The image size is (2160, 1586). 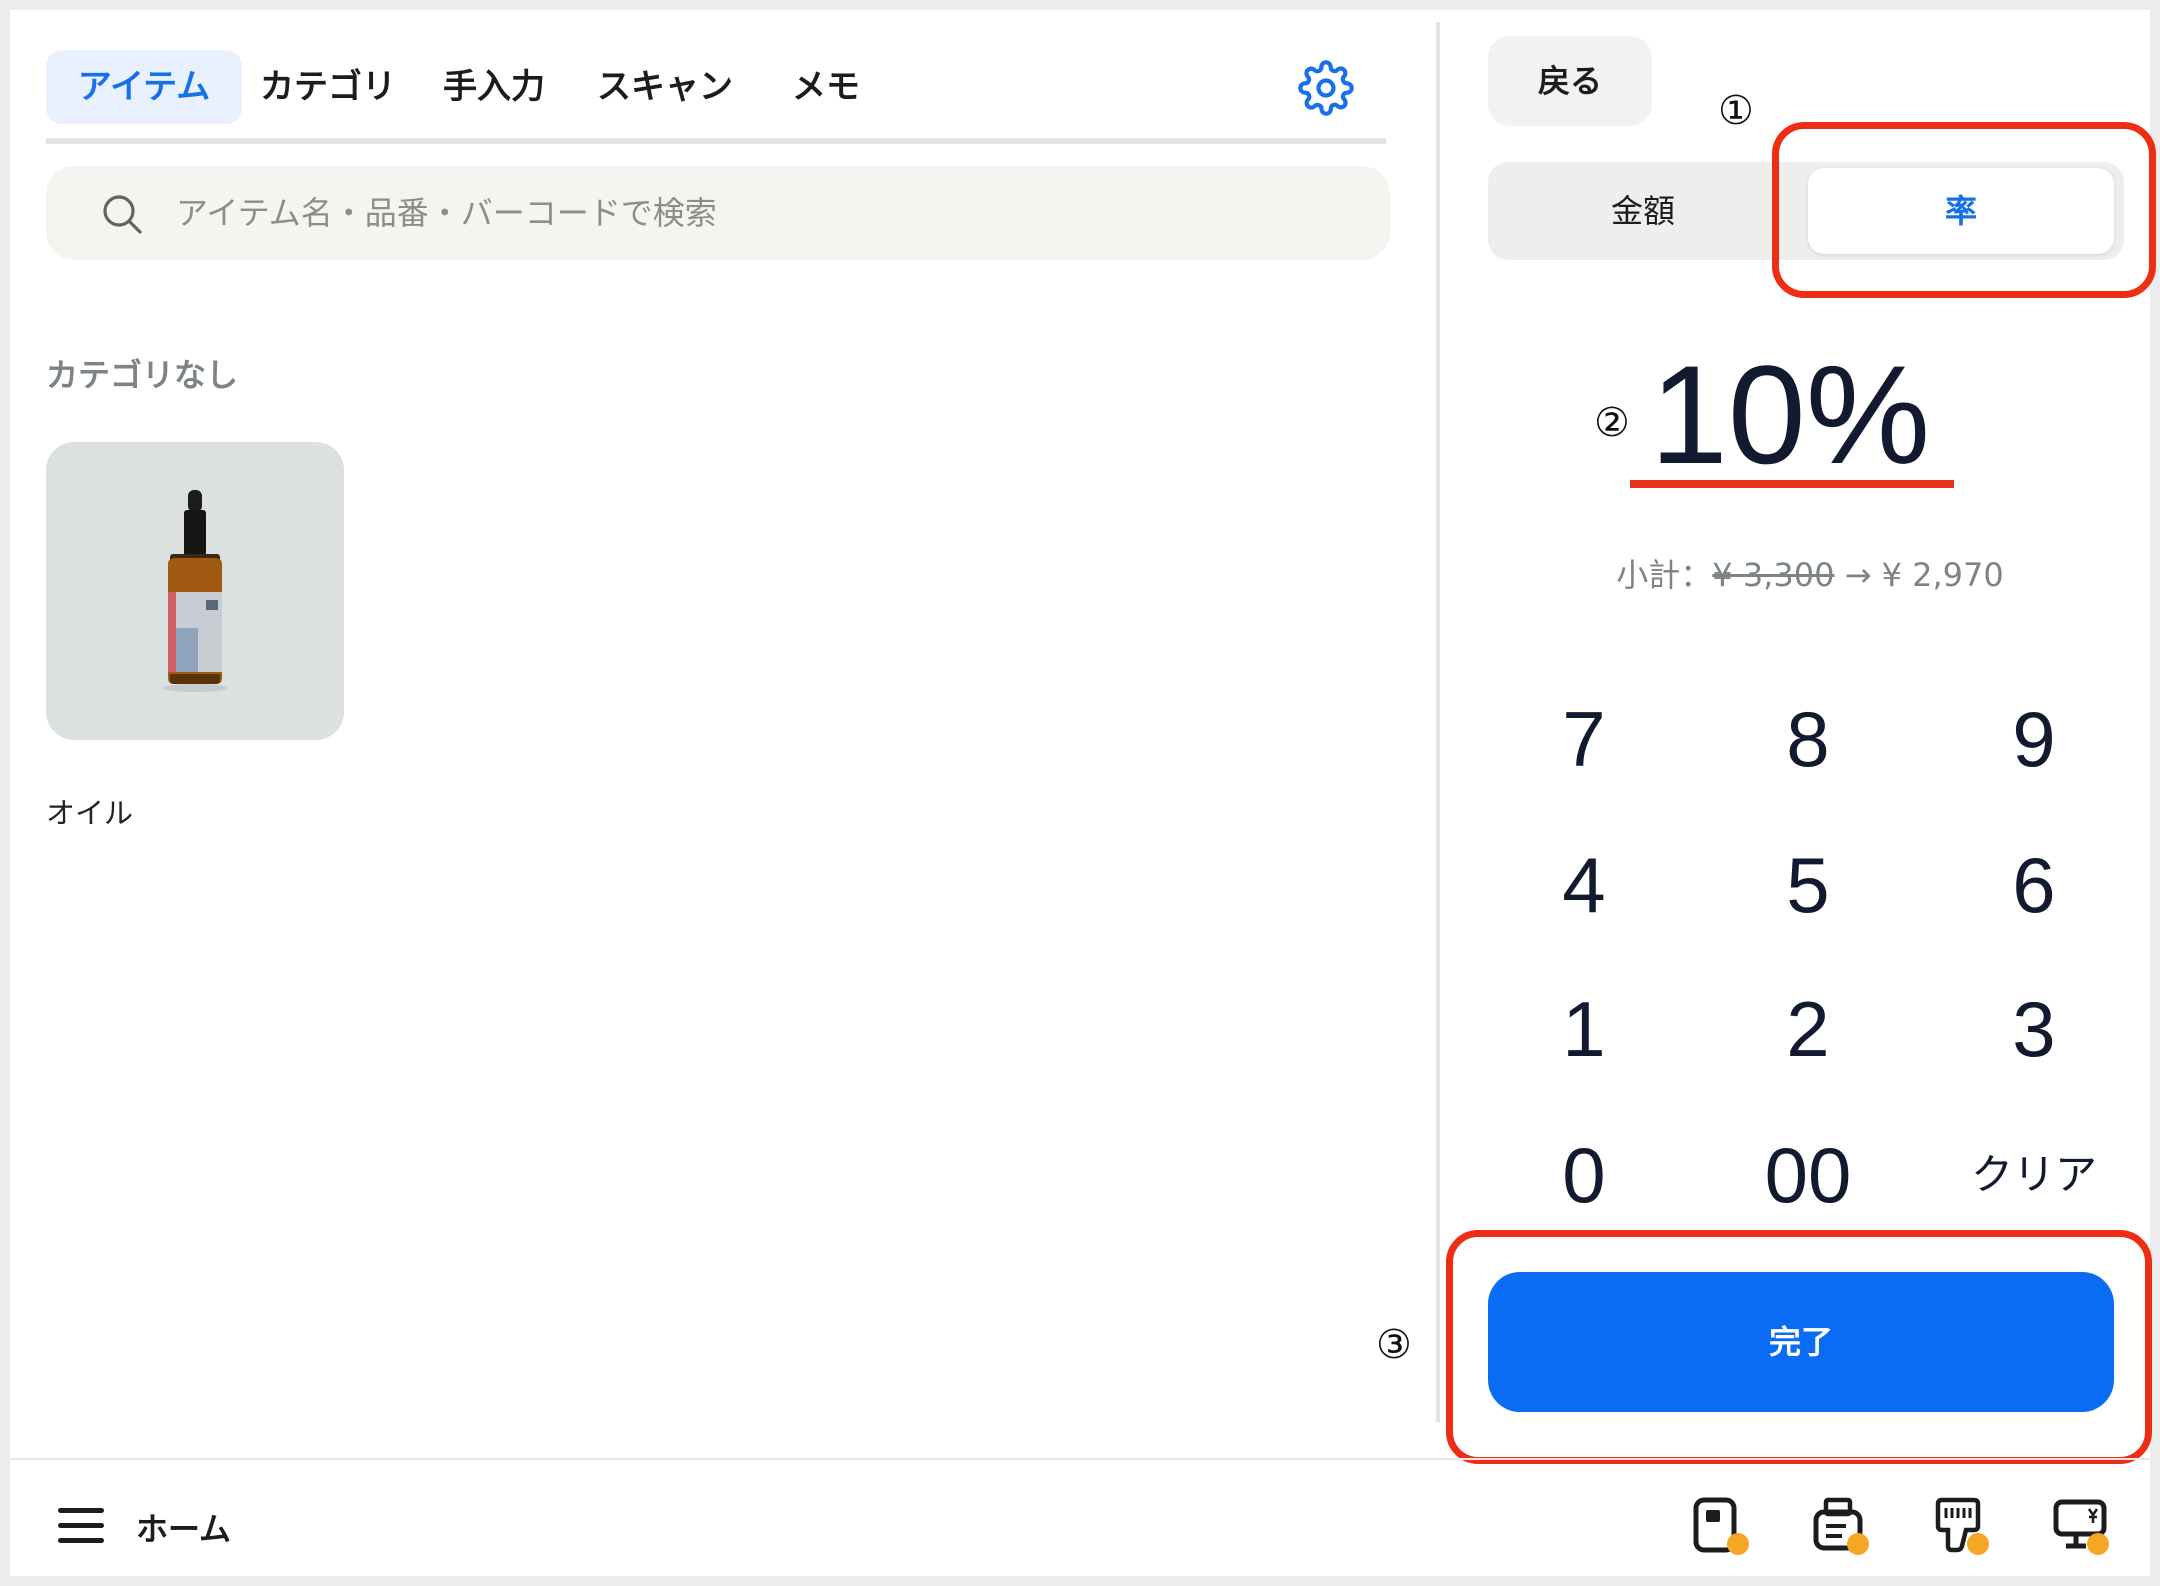 I want to click on search-bar, so click(x=718, y=213).